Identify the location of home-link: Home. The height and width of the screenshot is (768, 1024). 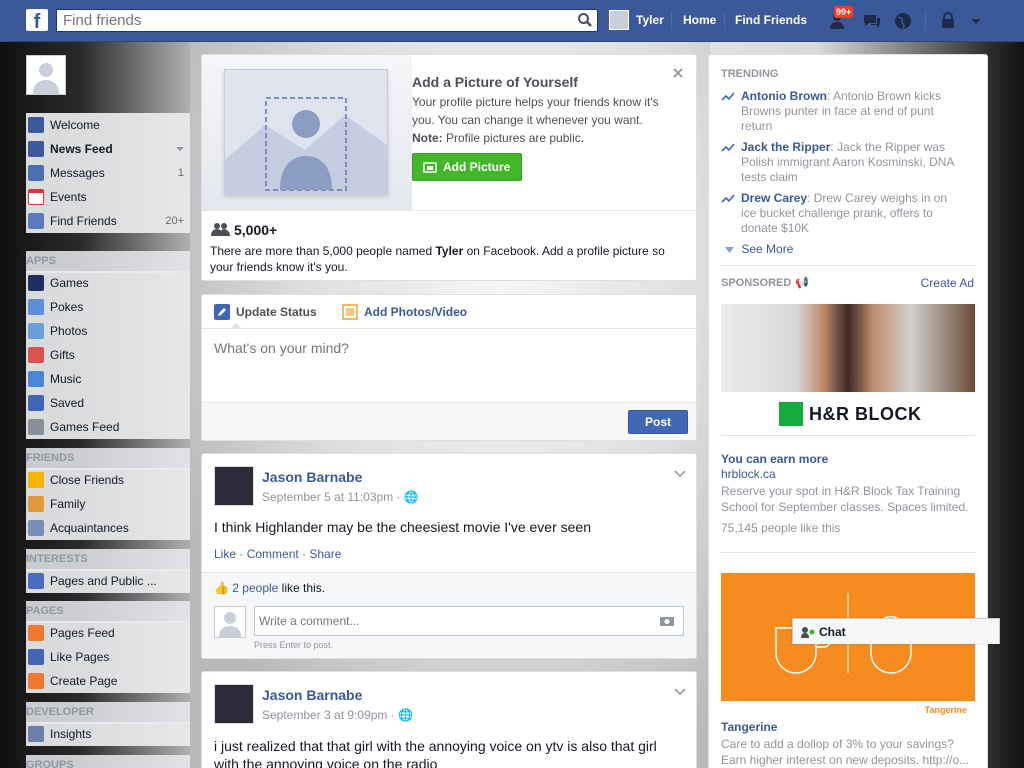
(699, 20).